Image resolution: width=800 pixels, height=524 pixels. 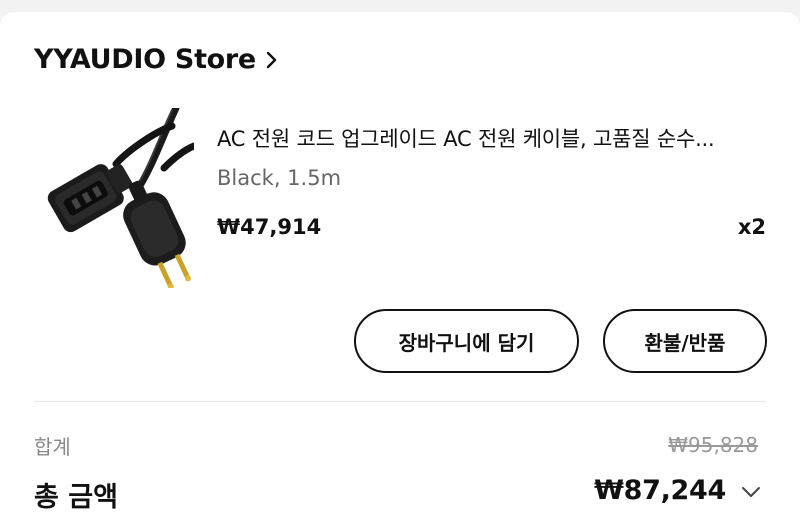 What do you see at coordinates (466, 341) in the screenshot?
I see `add-to-cart-button: 장바구니에 담기` at bounding box center [466, 341].